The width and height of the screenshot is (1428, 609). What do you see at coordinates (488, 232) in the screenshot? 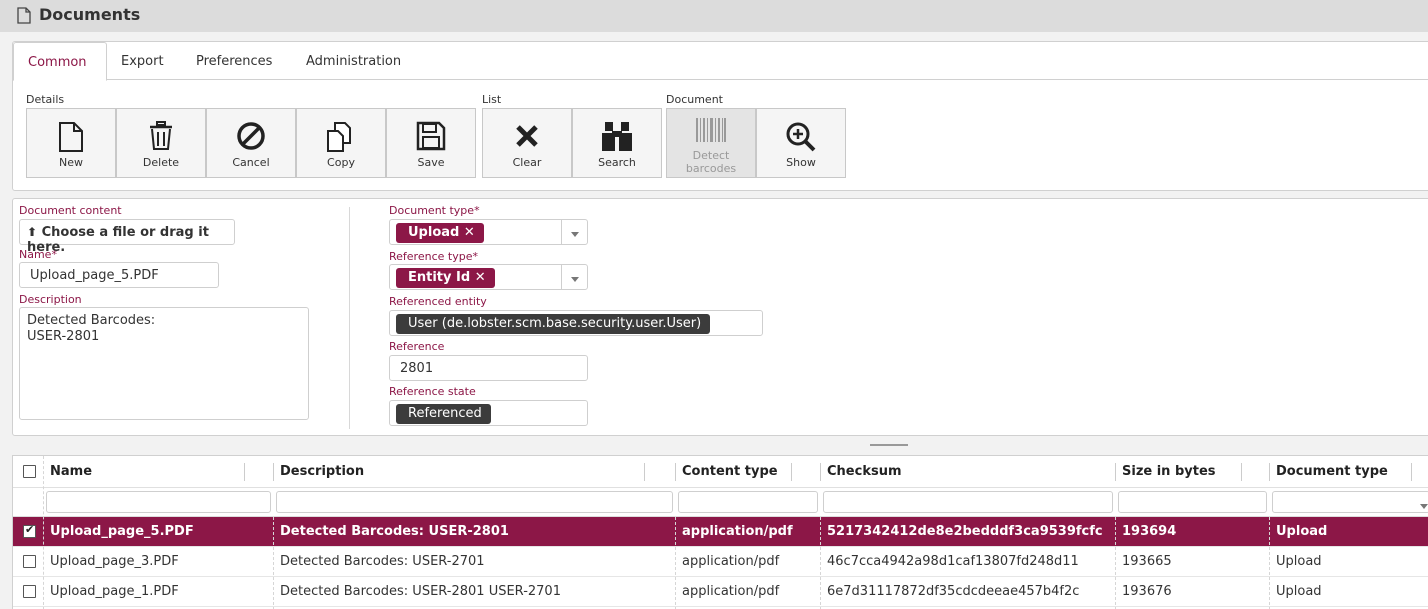
I see `document-type-select: Upload ✕` at bounding box center [488, 232].